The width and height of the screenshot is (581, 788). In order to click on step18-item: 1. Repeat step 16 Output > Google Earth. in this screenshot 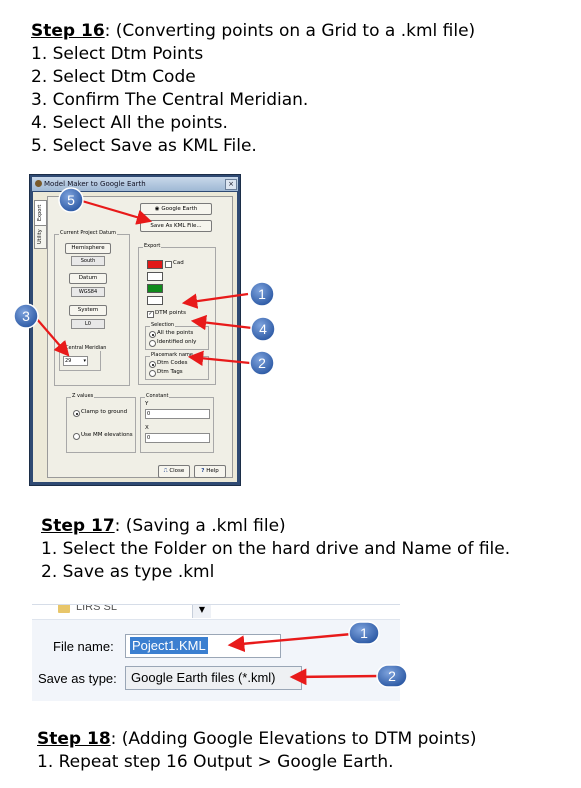, I will do `click(215, 762)`.